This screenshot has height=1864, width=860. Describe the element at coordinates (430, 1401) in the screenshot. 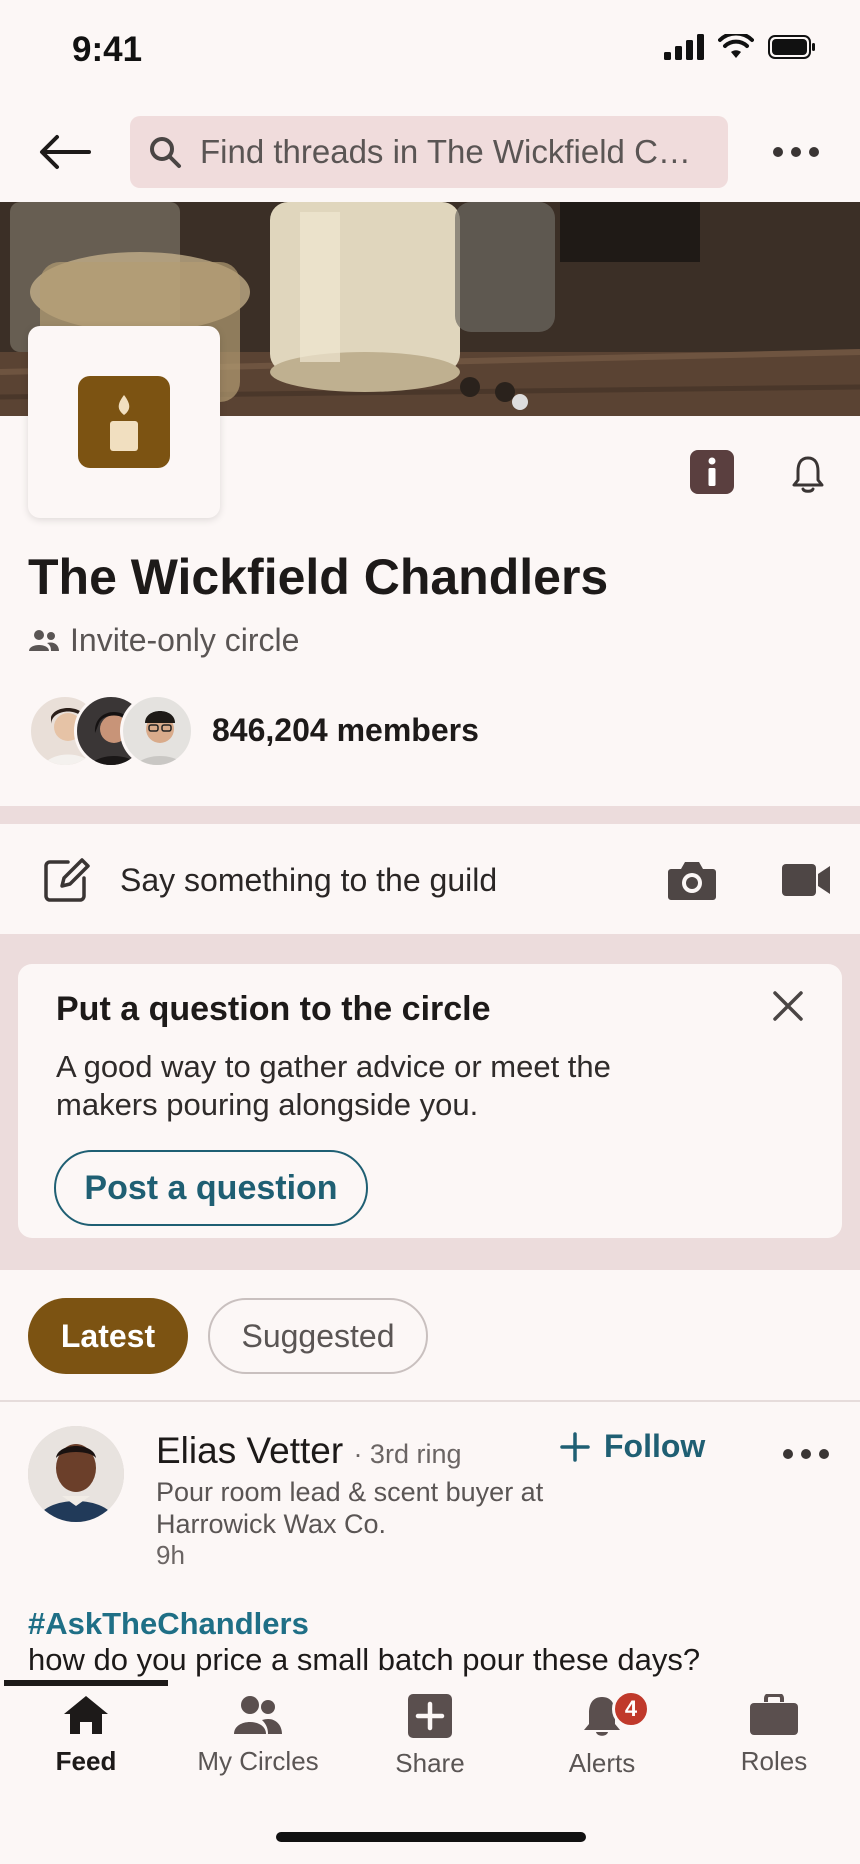

I see `divider` at that location.